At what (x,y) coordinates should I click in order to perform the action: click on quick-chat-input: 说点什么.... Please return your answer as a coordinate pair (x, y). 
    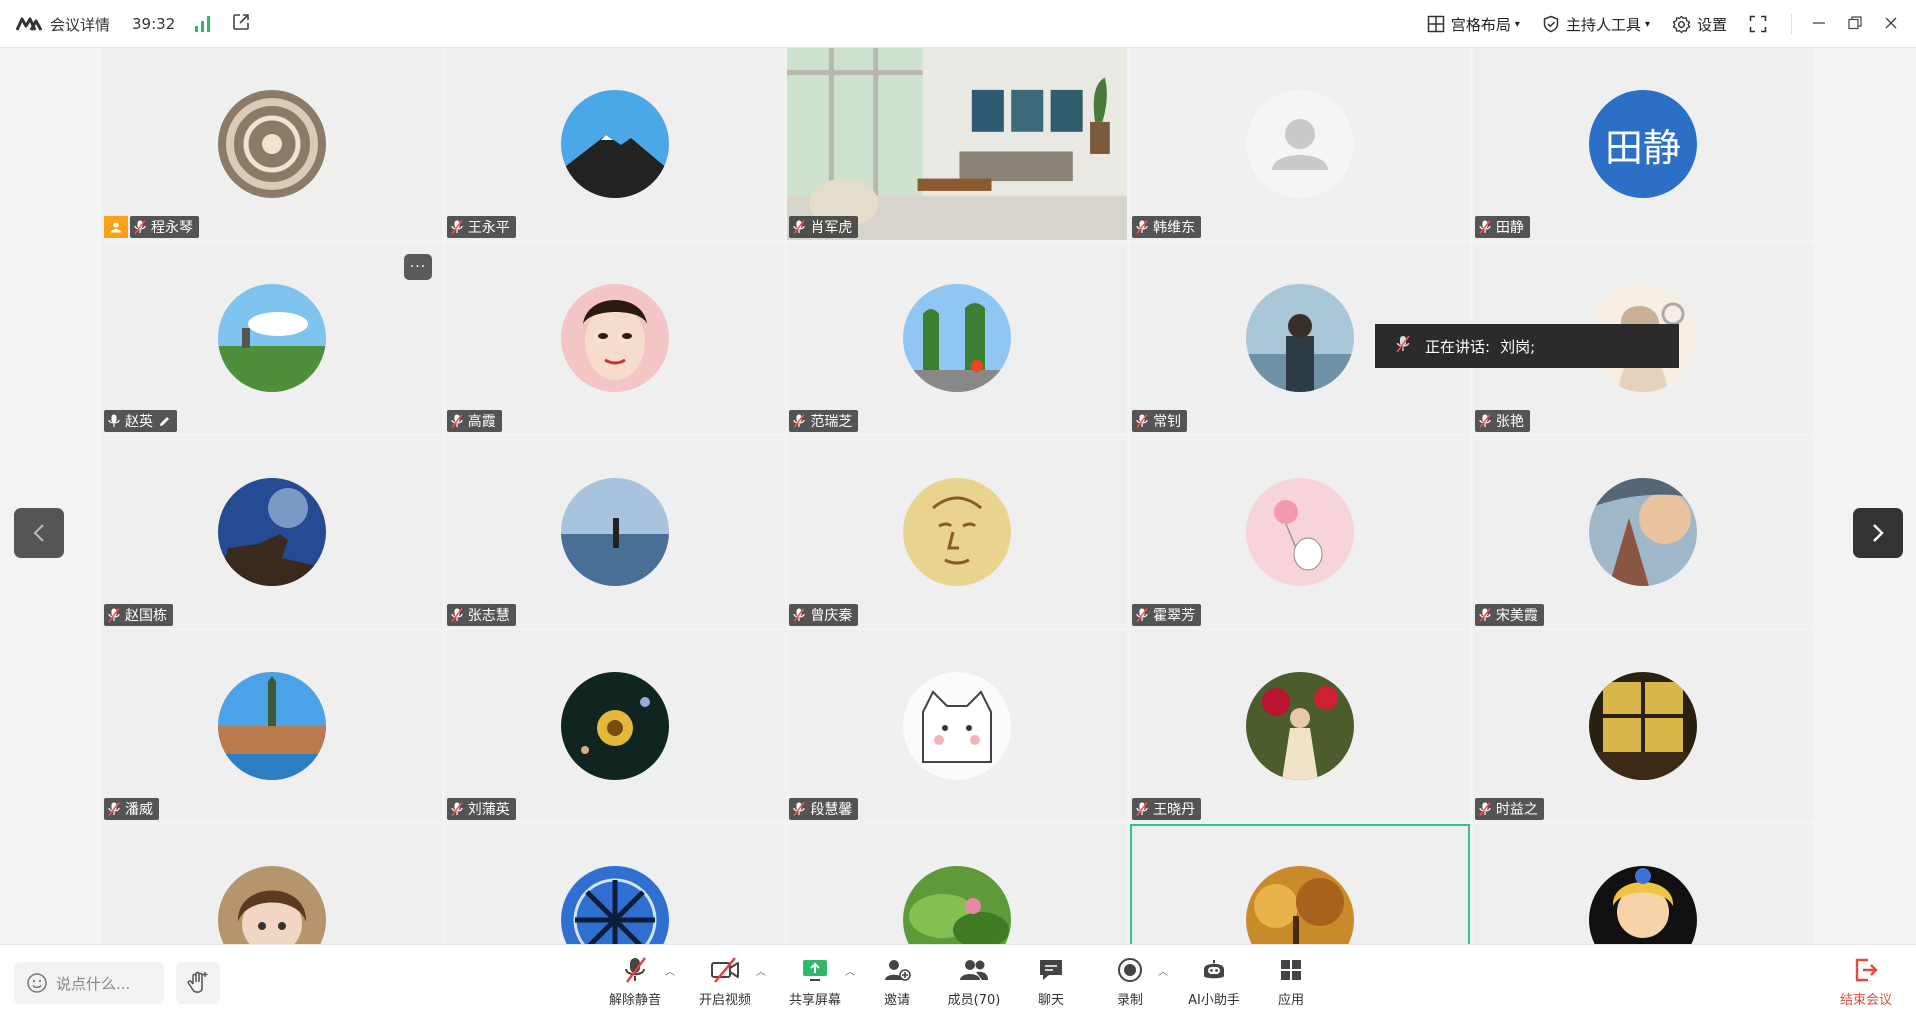
    Looking at the image, I should click on (89, 983).